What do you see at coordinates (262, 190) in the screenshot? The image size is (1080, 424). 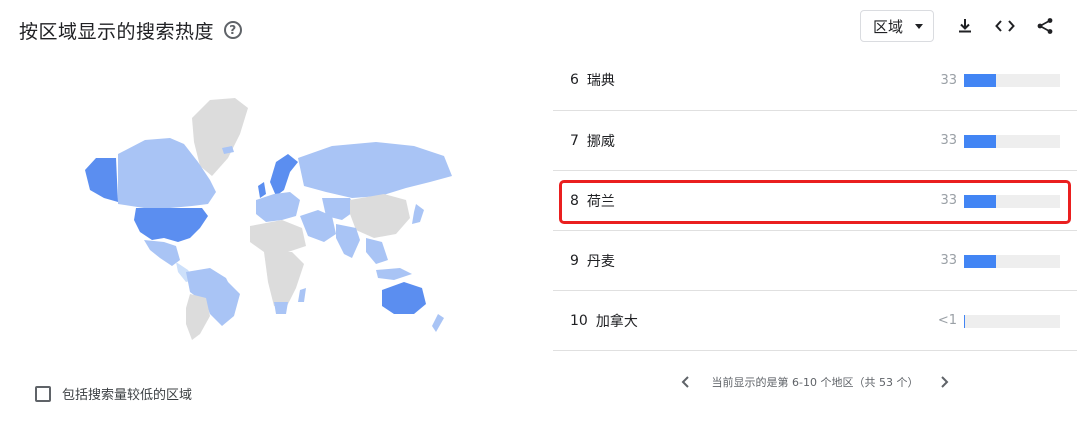 I see `map-region-uk` at bounding box center [262, 190].